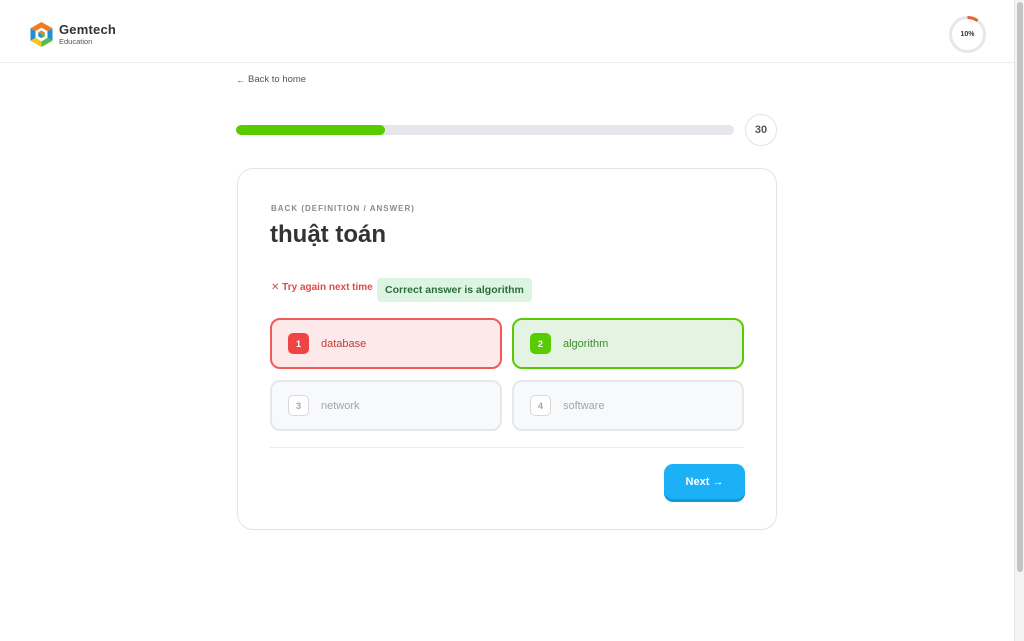 The height and width of the screenshot is (641, 1024). I want to click on option-number-badge: 1, so click(298, 343).